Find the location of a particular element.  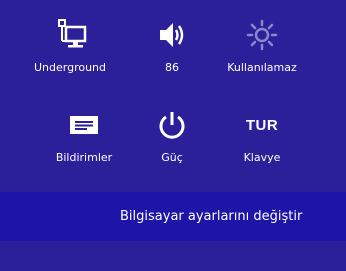

tile-brightness: Kullanılamaz is located at coordinates (262, 46).